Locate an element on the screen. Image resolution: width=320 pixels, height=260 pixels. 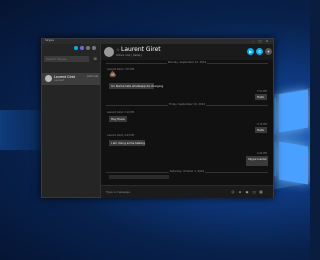
sidebar-toolbar is located at coordinates (71, 48).